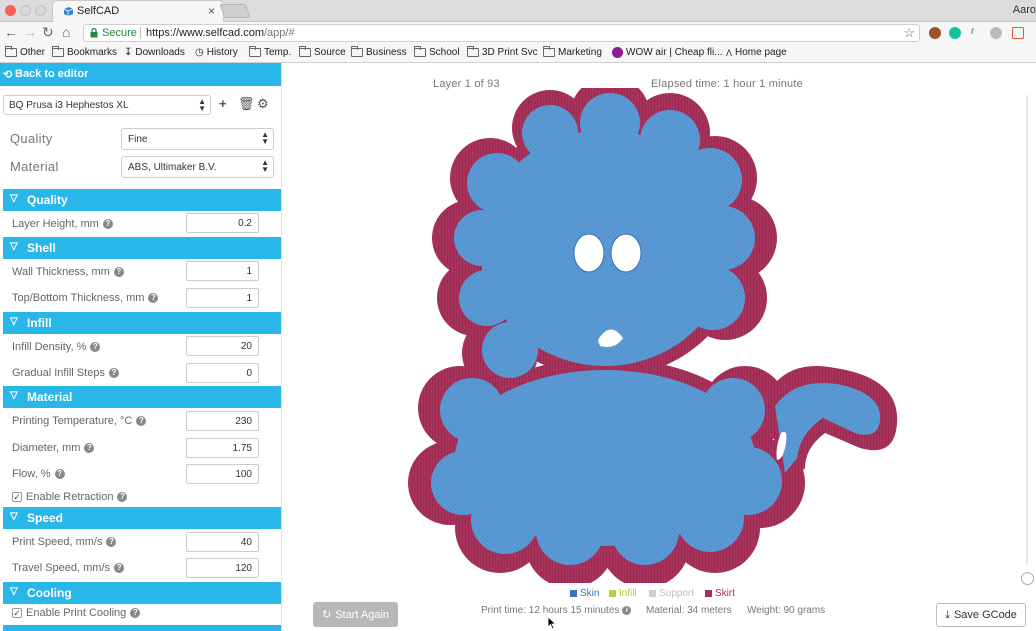 The image size is (1036, 631). Describe the element at coordinates (501, 33) in the screenshot. I see `address-bar: Secure https://www.selfcad.com/app/# ☆` at that location.